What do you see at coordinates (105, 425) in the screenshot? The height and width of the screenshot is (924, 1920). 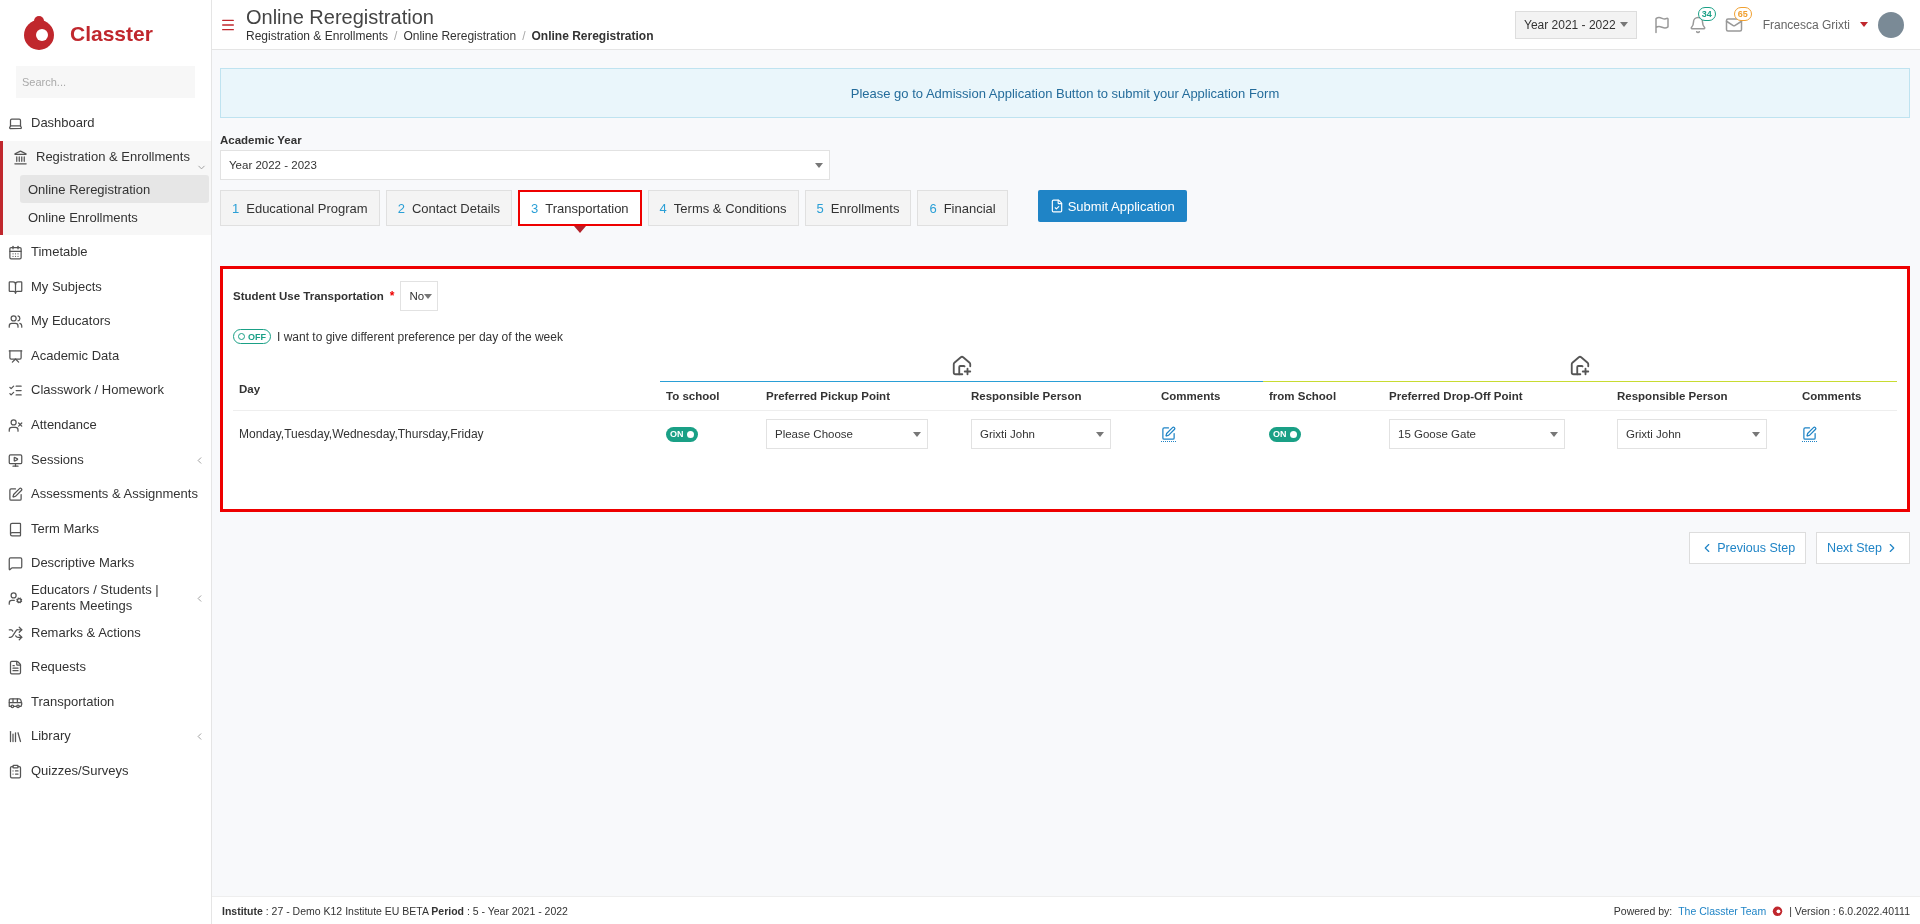 I see `sidebar-item: Attendance` at bounding box center [105, 425].